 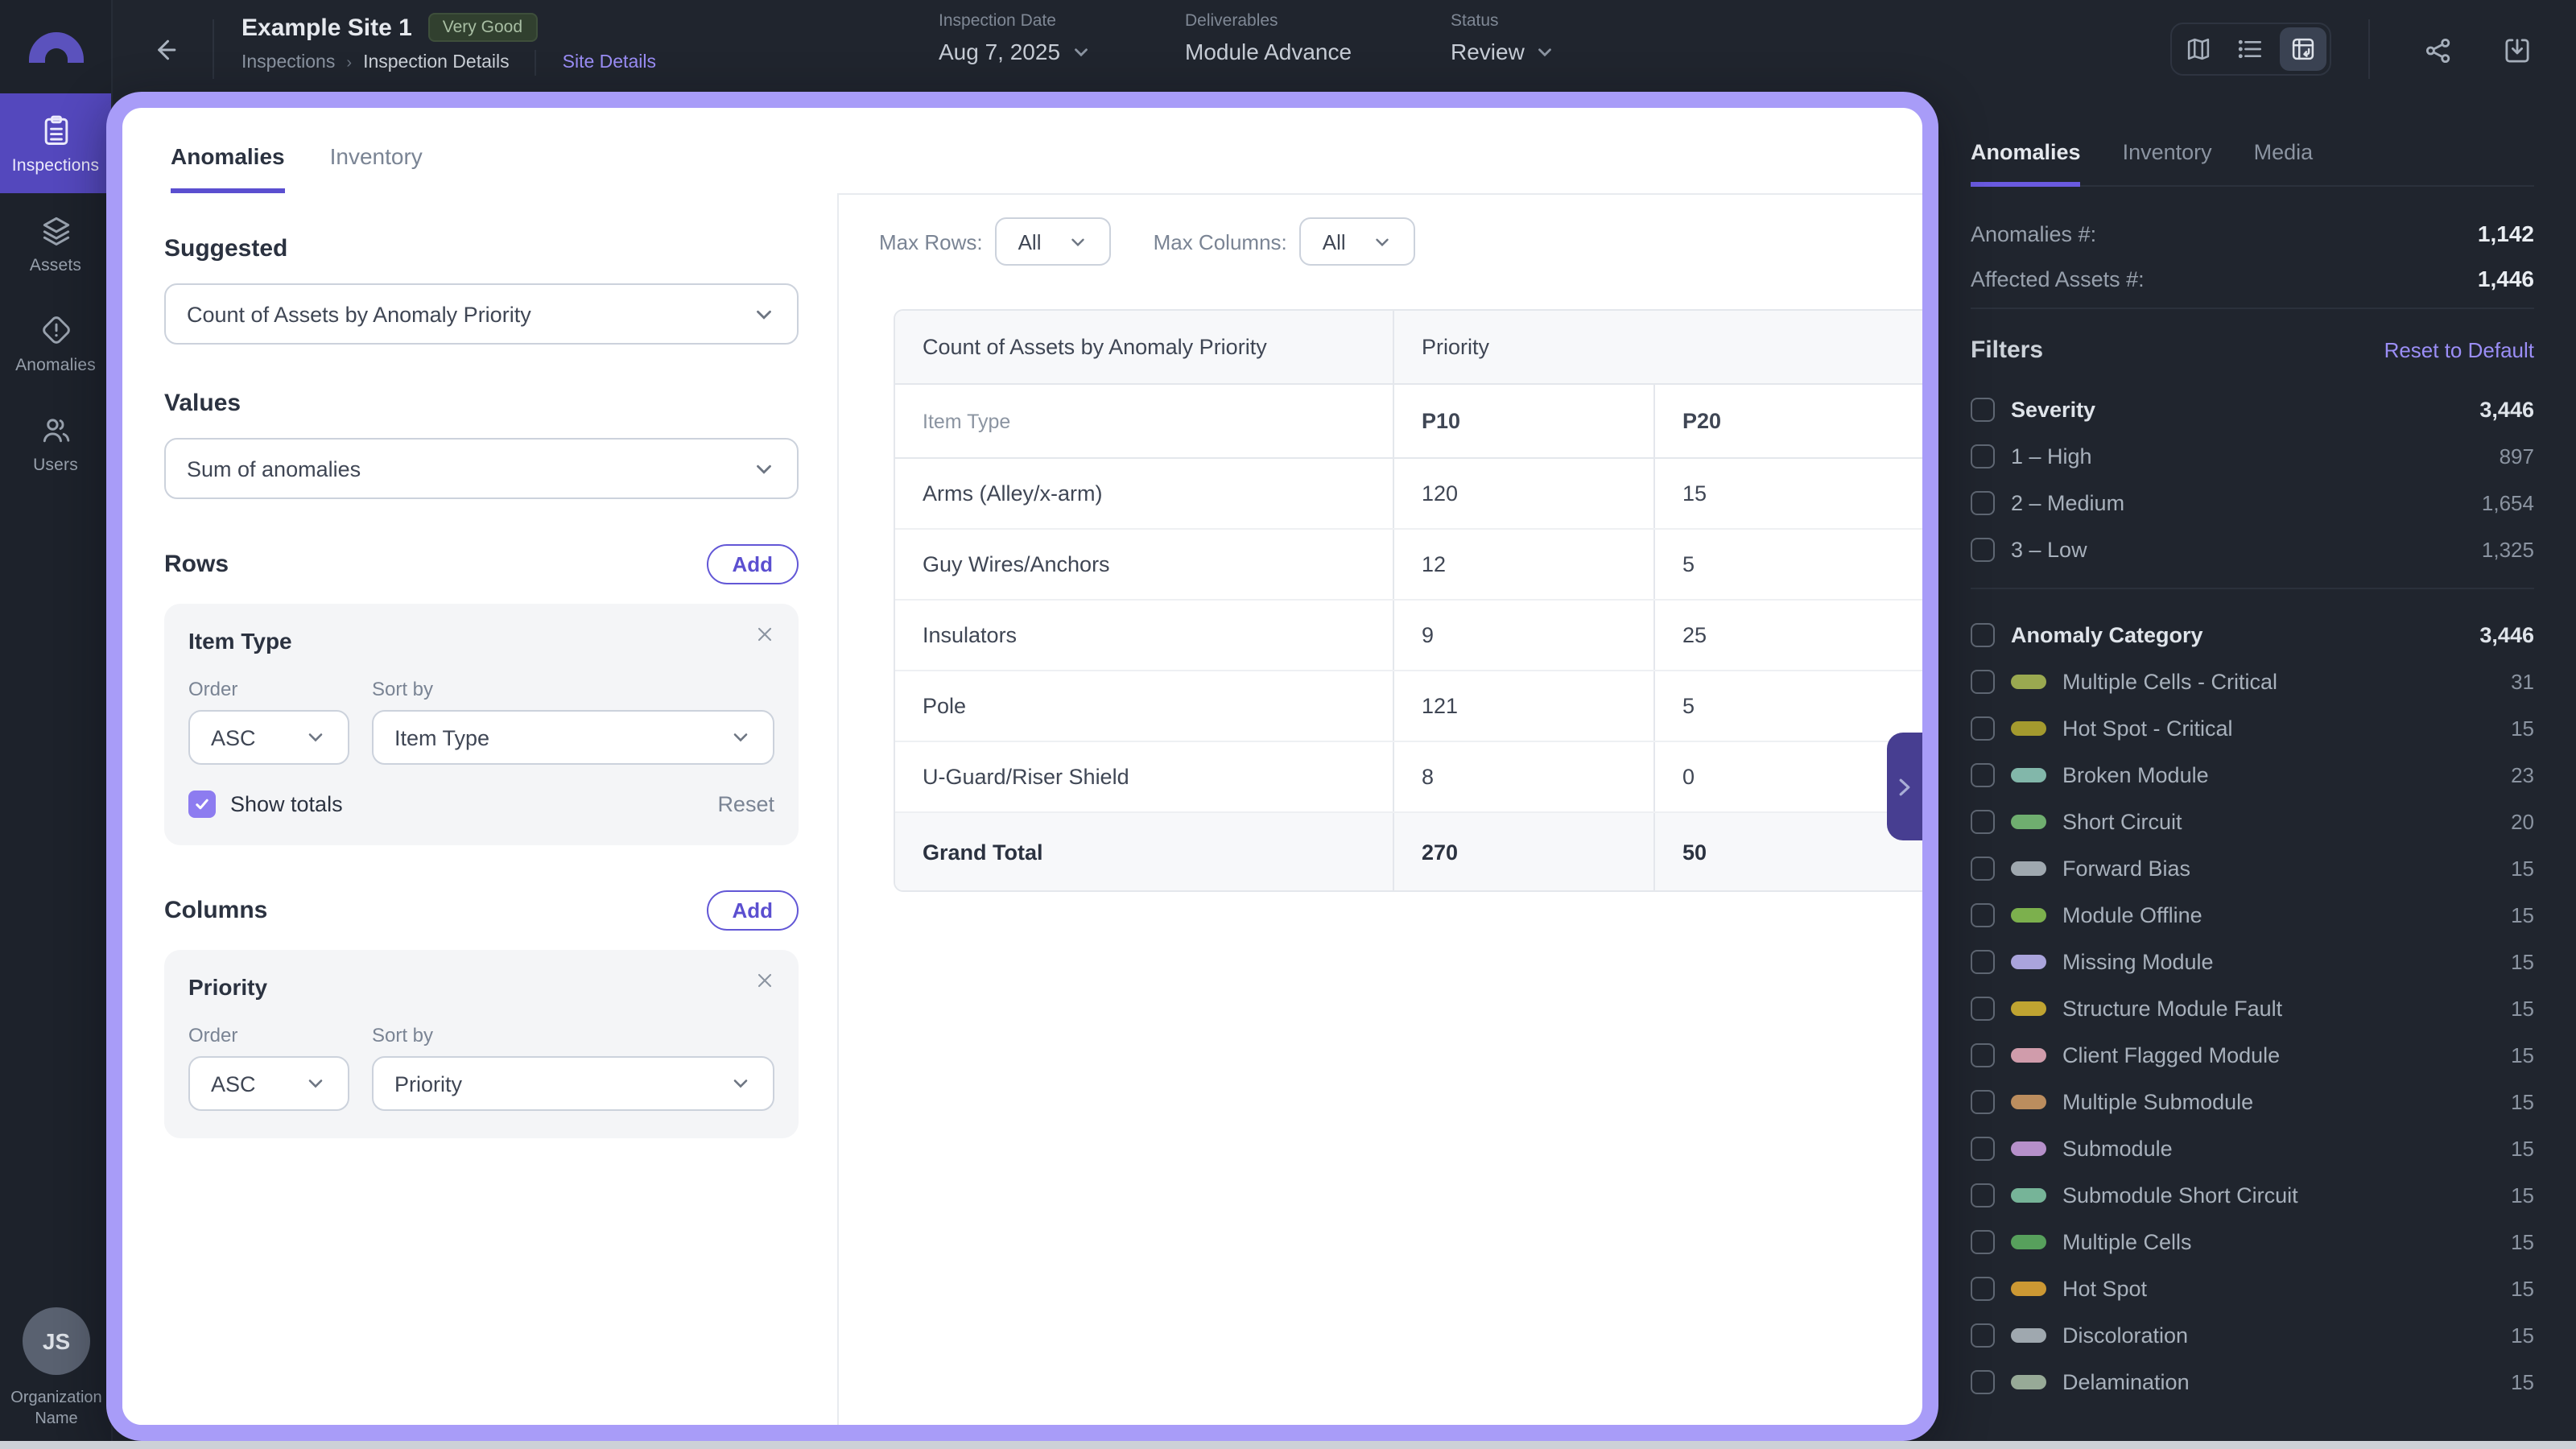 What do you see at coordinates (609, 62) in the screenshot?
I see `site-details-link: Site Details` at bounding box center [609, 62].